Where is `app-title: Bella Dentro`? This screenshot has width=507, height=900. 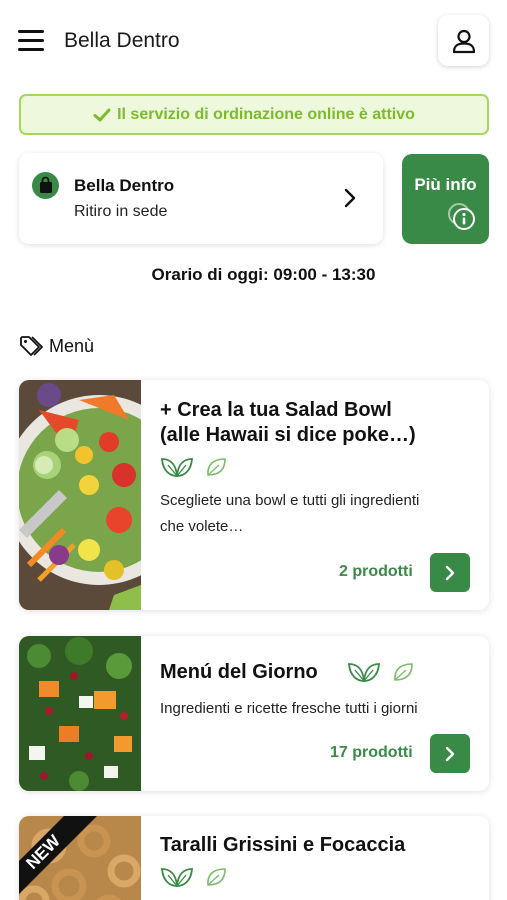 app-title: Bella Dentro is located at coordinates (122, 40).